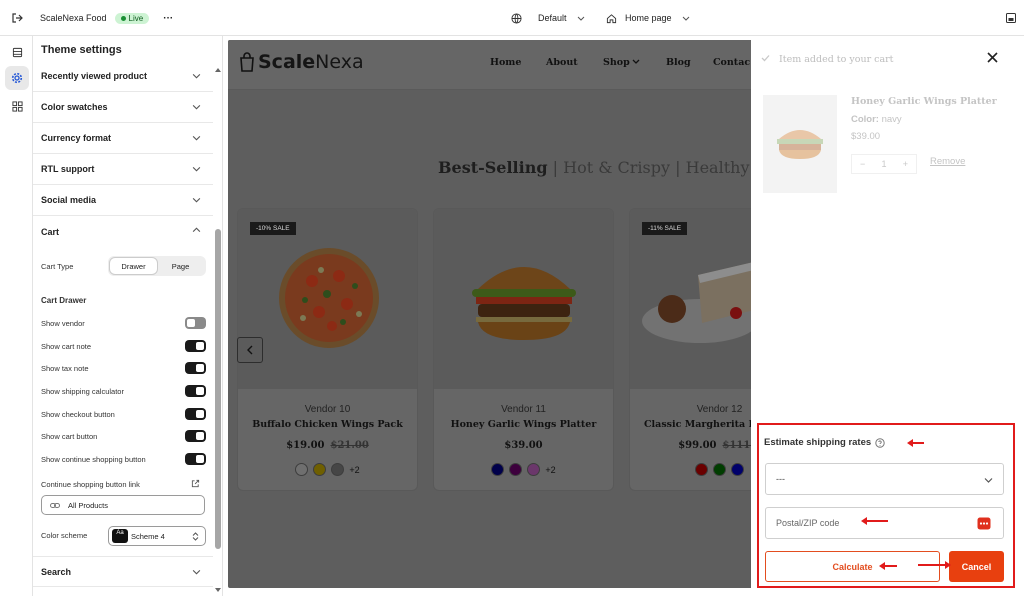 The height and width of the screenshot is (596, 1024). What do you see at coordinates (195, 414) in the screenshot?
I see `show-checkout-button-toggle` at bounding box center [195, 414].